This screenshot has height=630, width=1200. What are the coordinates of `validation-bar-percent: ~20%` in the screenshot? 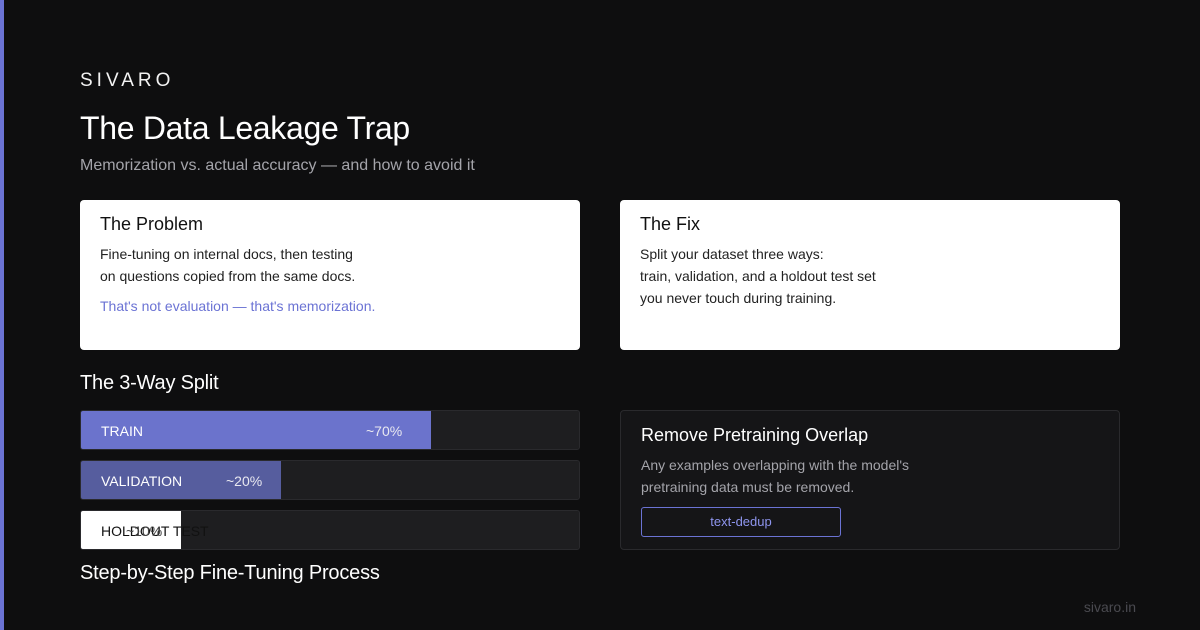 It's located at (244, 481).